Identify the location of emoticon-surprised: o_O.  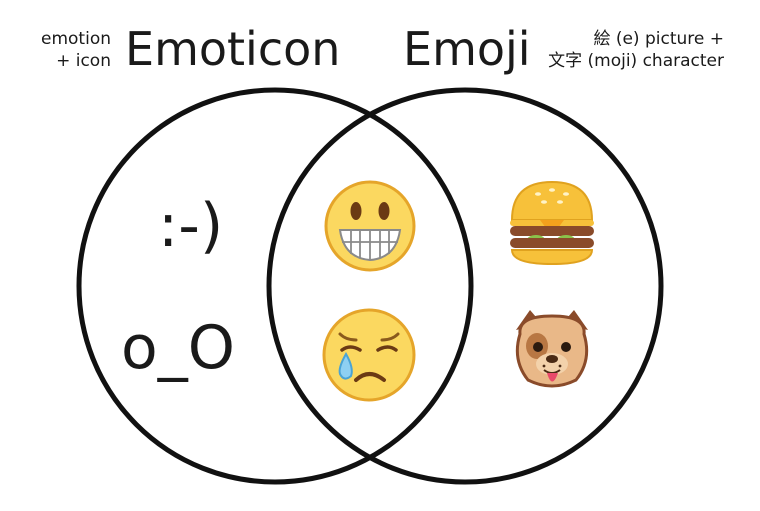
(178, 348).